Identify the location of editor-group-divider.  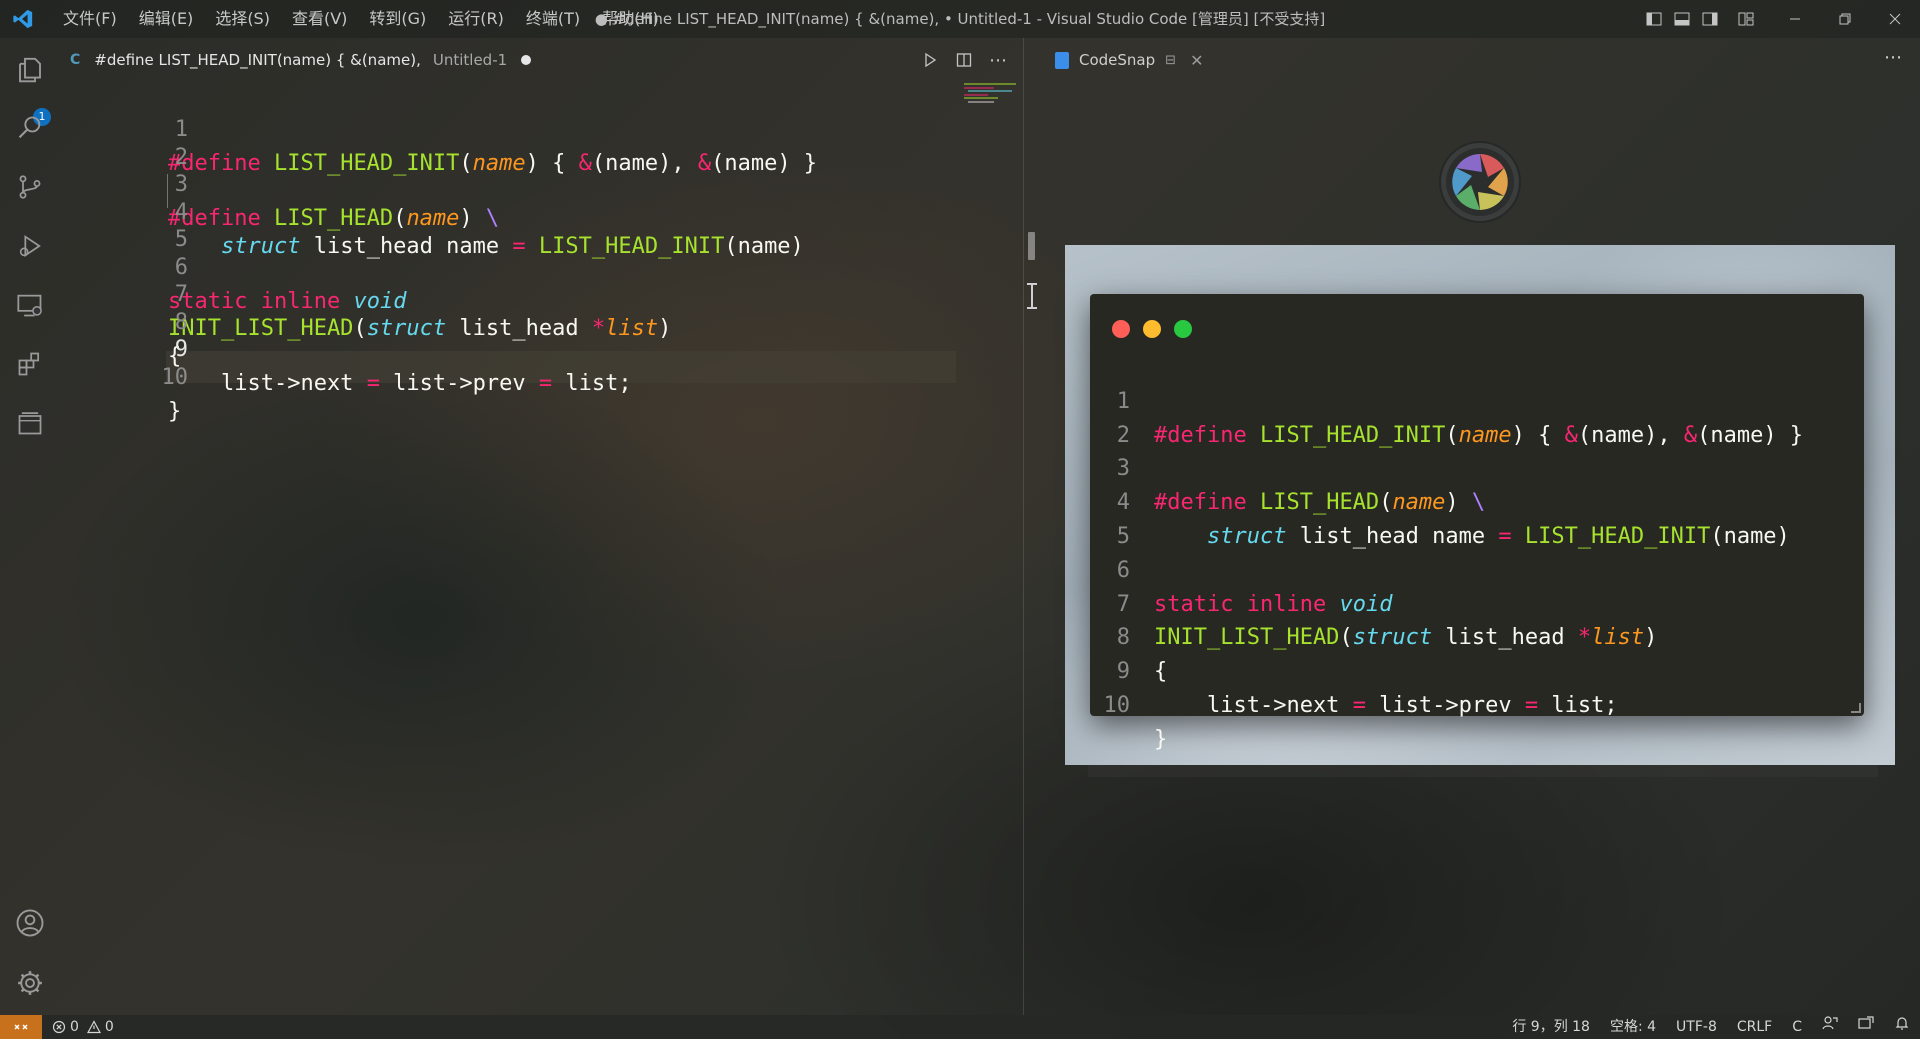
(1023, 526).